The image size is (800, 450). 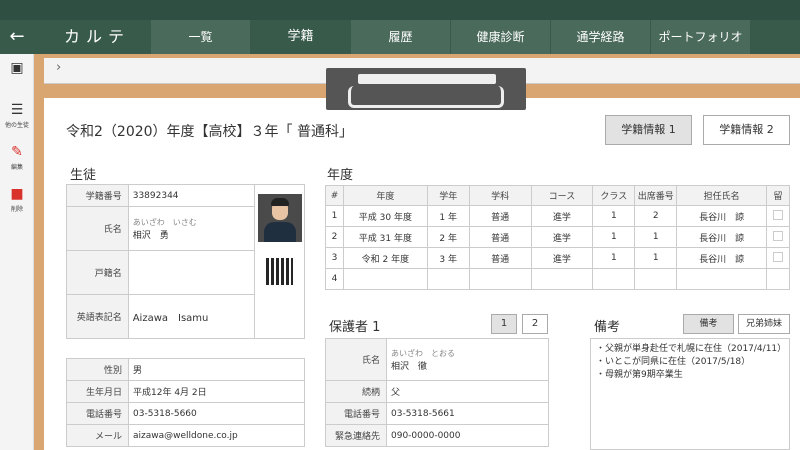 I want to click on guardian-page-2-button: 2, so click(x=535, y=324).